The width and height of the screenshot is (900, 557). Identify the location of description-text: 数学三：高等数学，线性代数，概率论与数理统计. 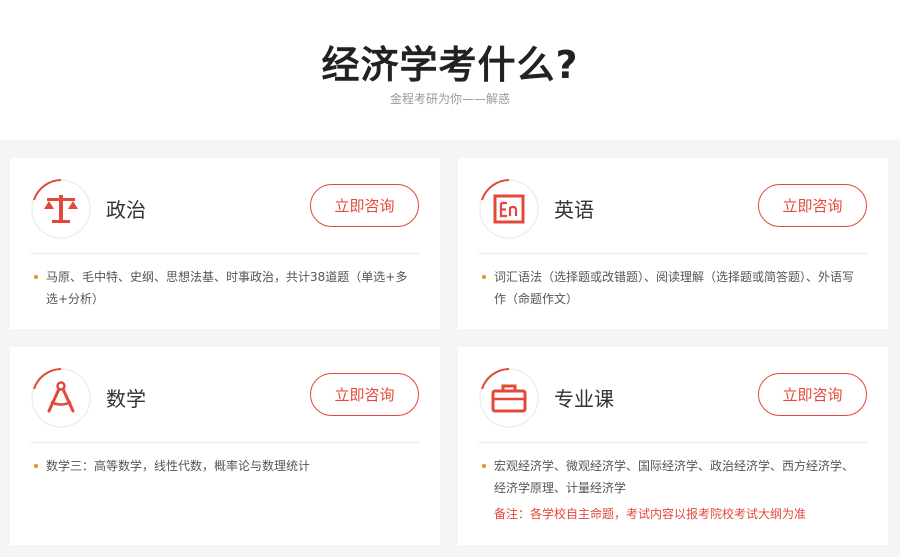
(178, 466).